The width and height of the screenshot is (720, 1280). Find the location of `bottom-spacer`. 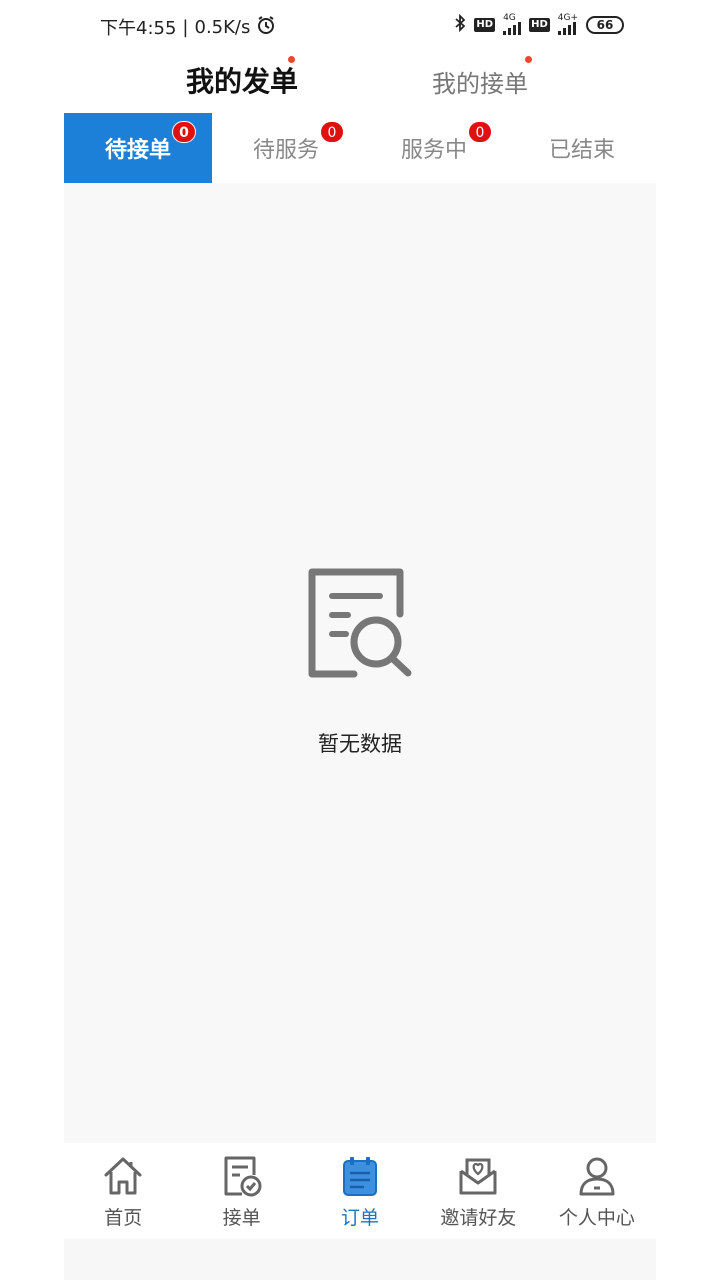

bottom-spacer is located at coordinates (360, 1259).